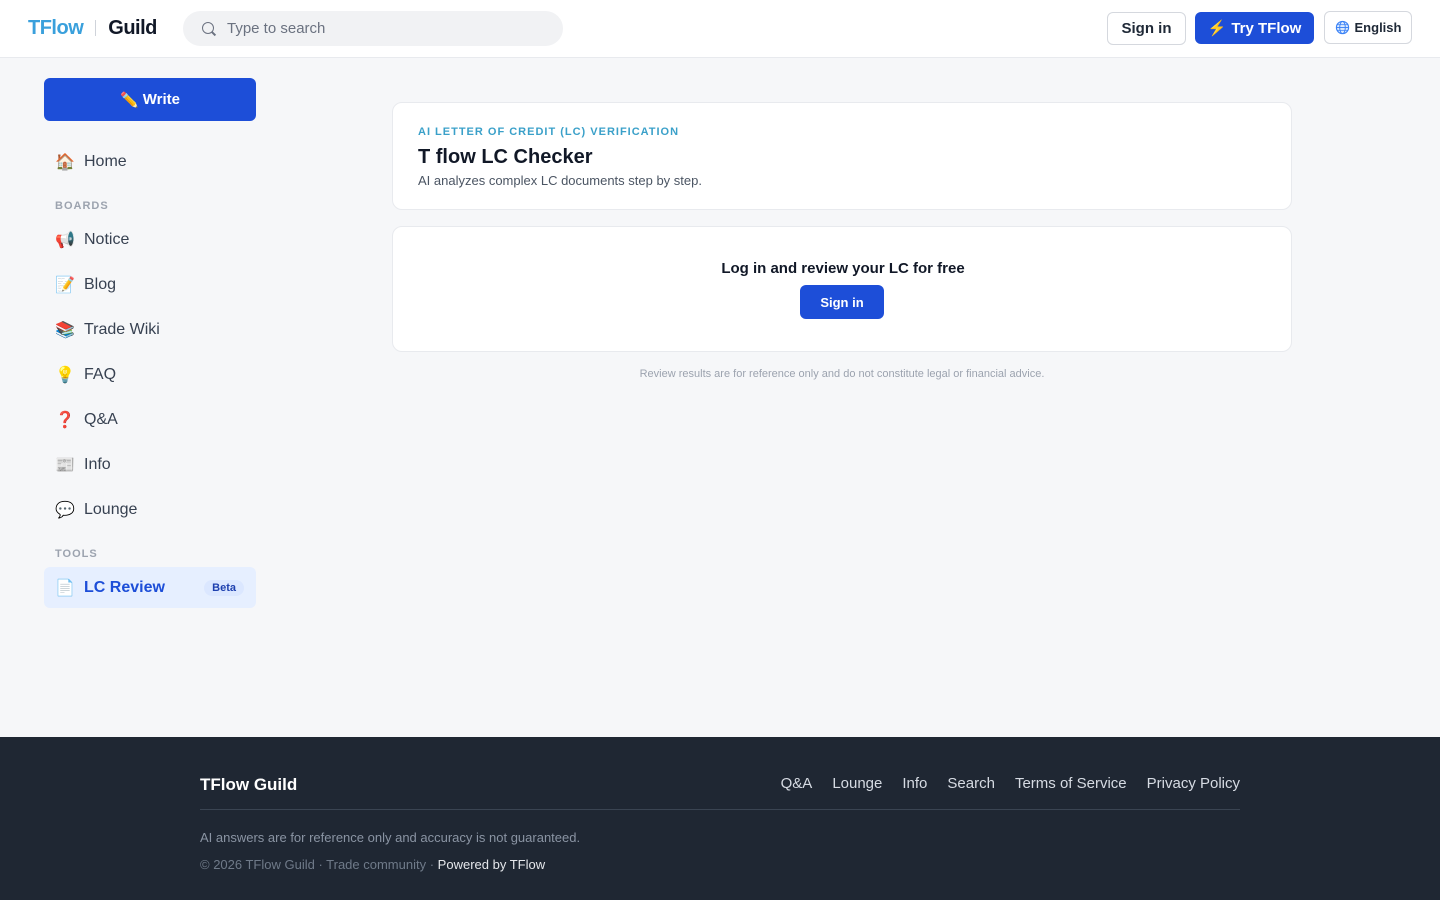 The image size is (1440, 900). I want to click on try-tflow-label: Try TFlow, so click(1266, 28).